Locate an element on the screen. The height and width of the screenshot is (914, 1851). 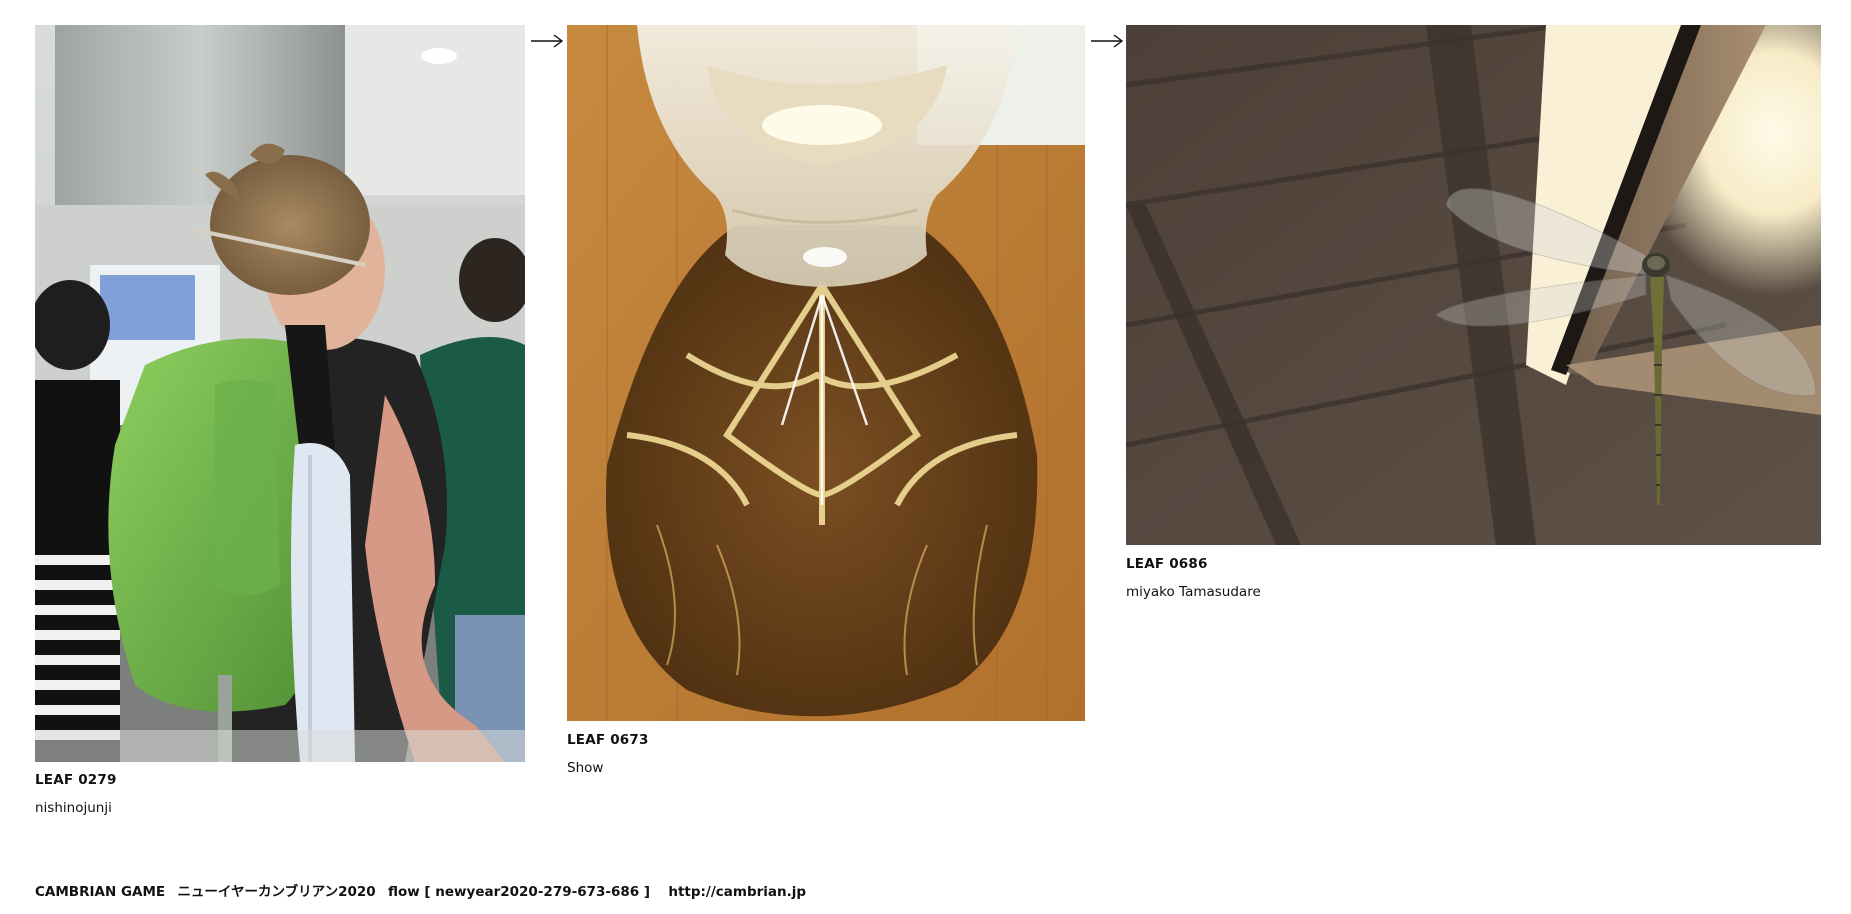
flow-identifier: flow [ newyear2020-279-673-686 ] is located at coordinates (519, 892).